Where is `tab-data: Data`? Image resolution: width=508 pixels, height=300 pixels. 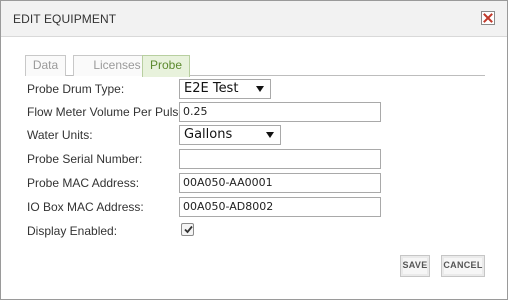
tab-data: Data is located at coordinates (45, 65).